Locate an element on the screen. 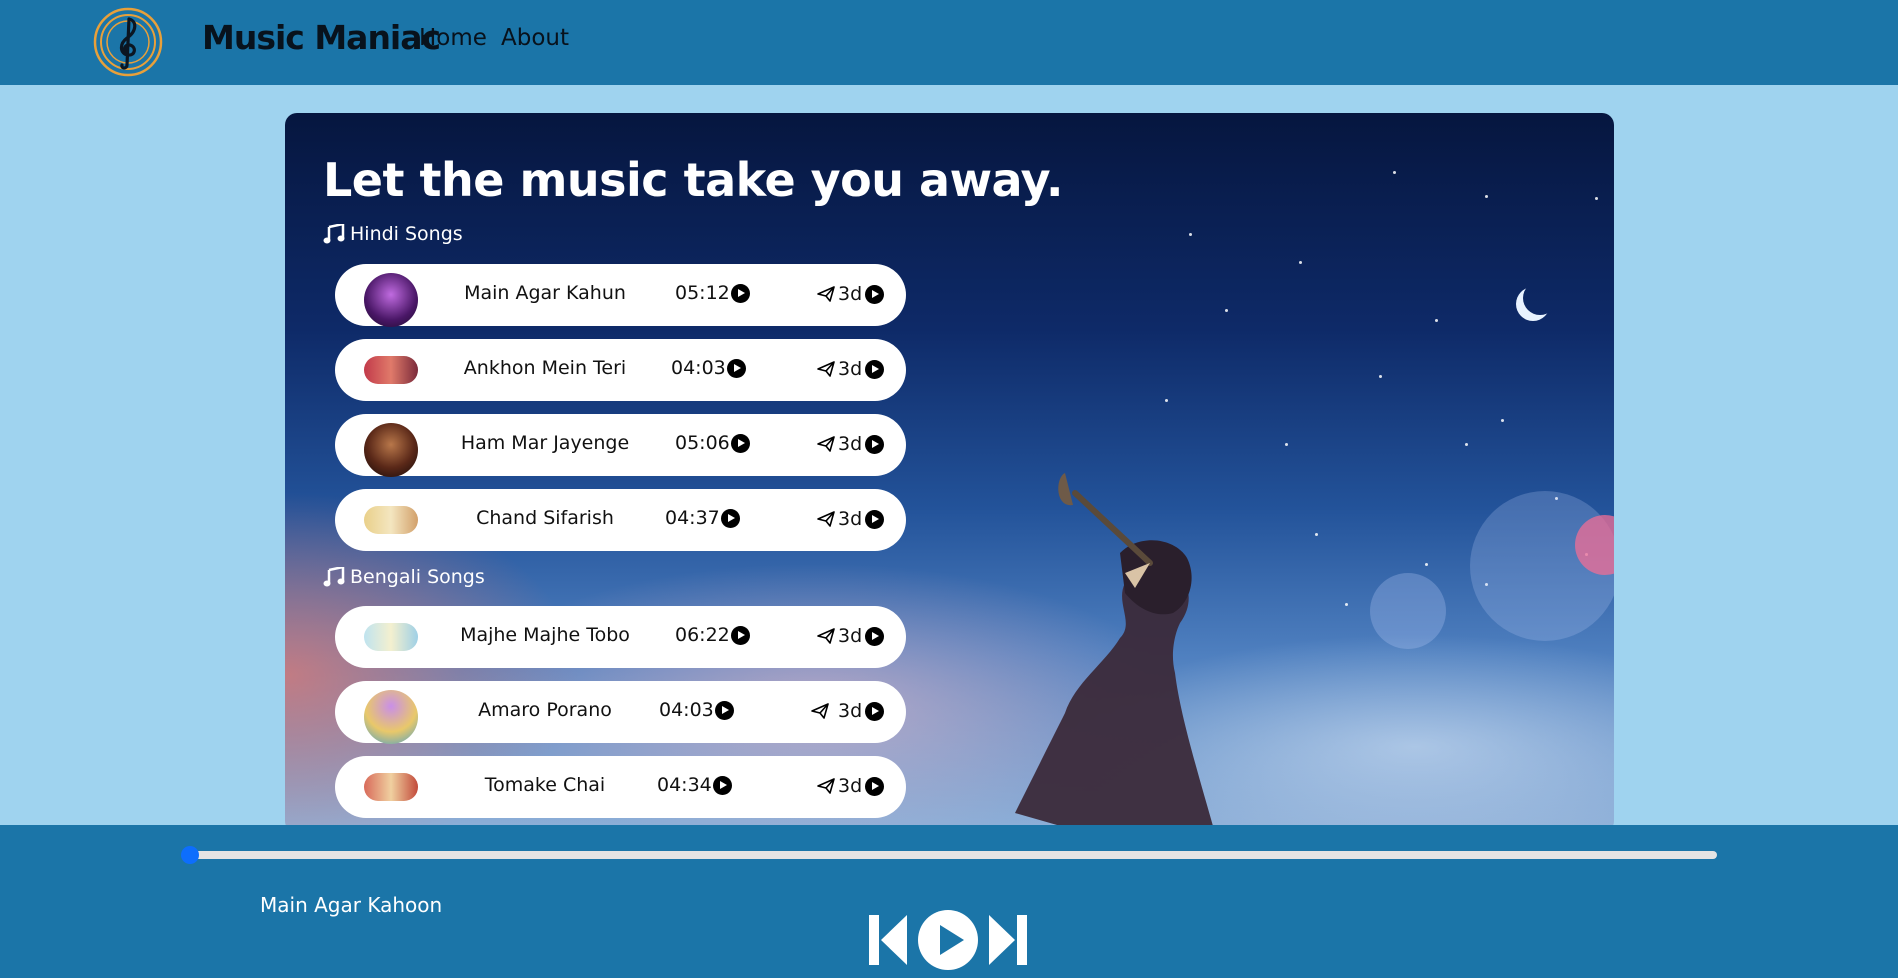 The image size is (1898, 978). song-duration: 06:22 is located at coordinates (712, 635).